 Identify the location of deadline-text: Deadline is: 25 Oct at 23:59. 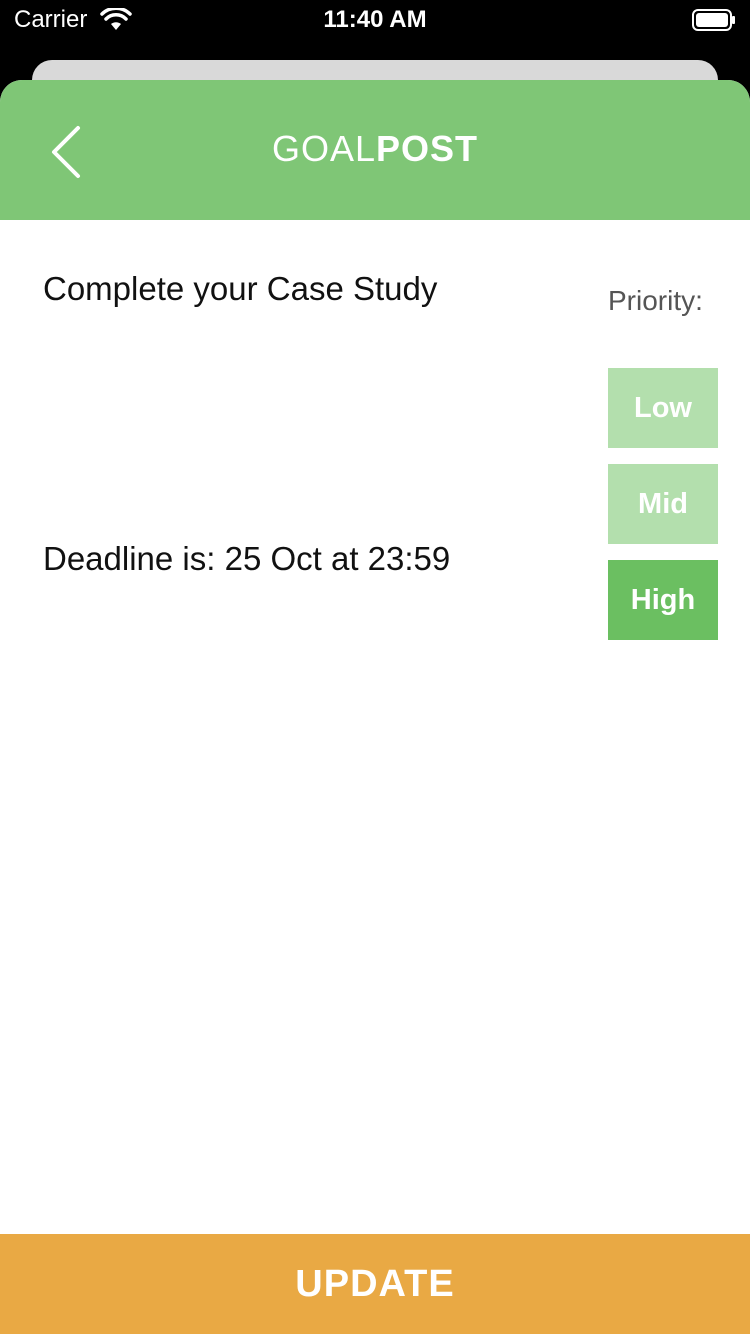
(247, 558).